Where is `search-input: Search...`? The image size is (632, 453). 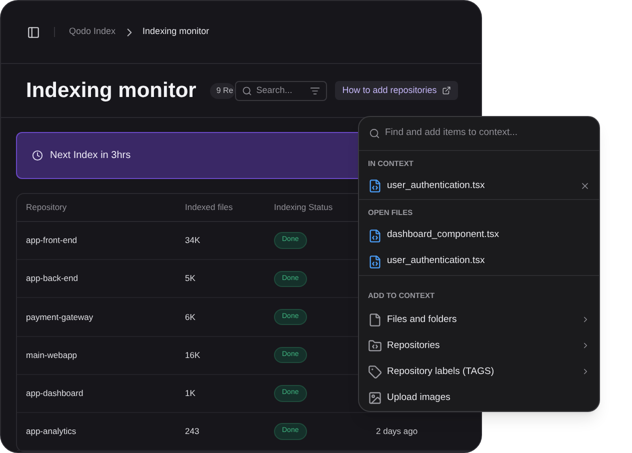 search-input: Search... is located at coordinates (281, 91).